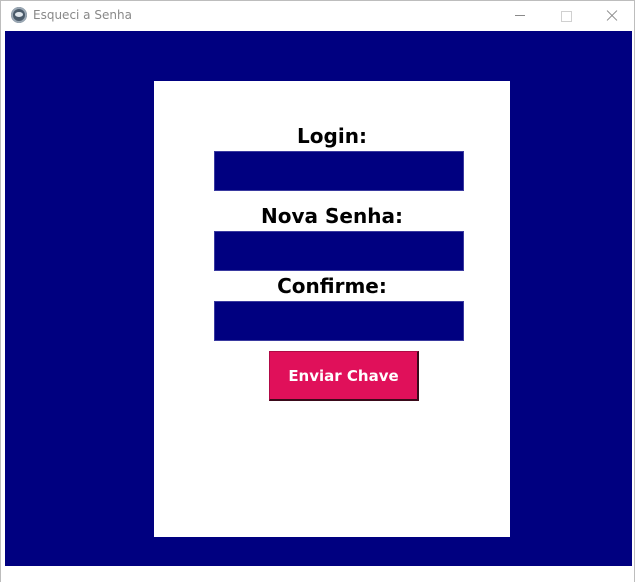 This screenshot has height=582, width=635. I want to click on minimize-button, so click(520, 16).